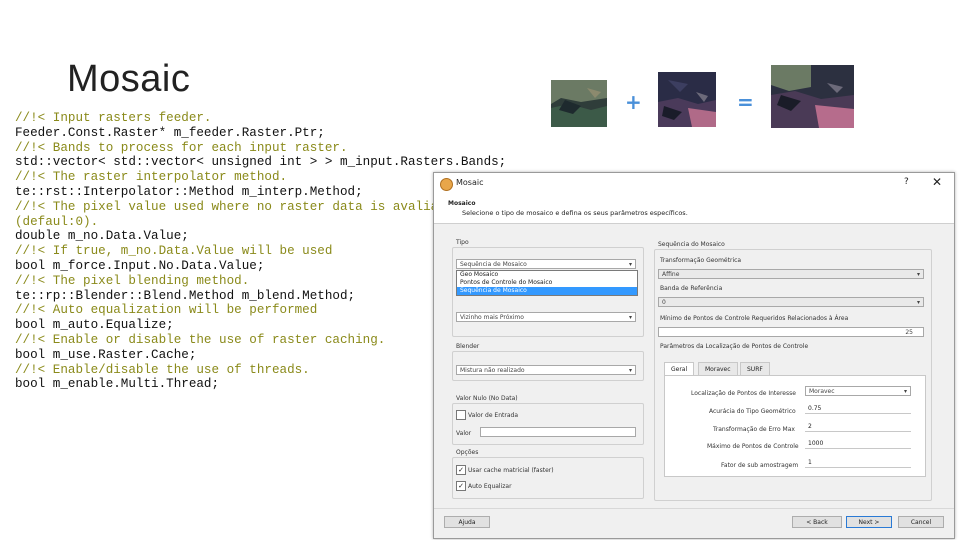 Image resolution: width=960 pixels, height=540 pixels. Describe the element at coordinates (664, 302) in the screenshot. I see `band-value: 0` at that location.